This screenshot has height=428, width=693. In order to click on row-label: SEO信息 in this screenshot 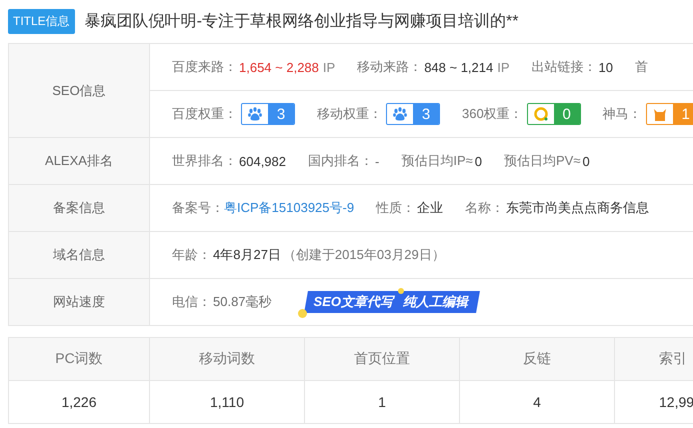, I will do `click(79, 90)`.